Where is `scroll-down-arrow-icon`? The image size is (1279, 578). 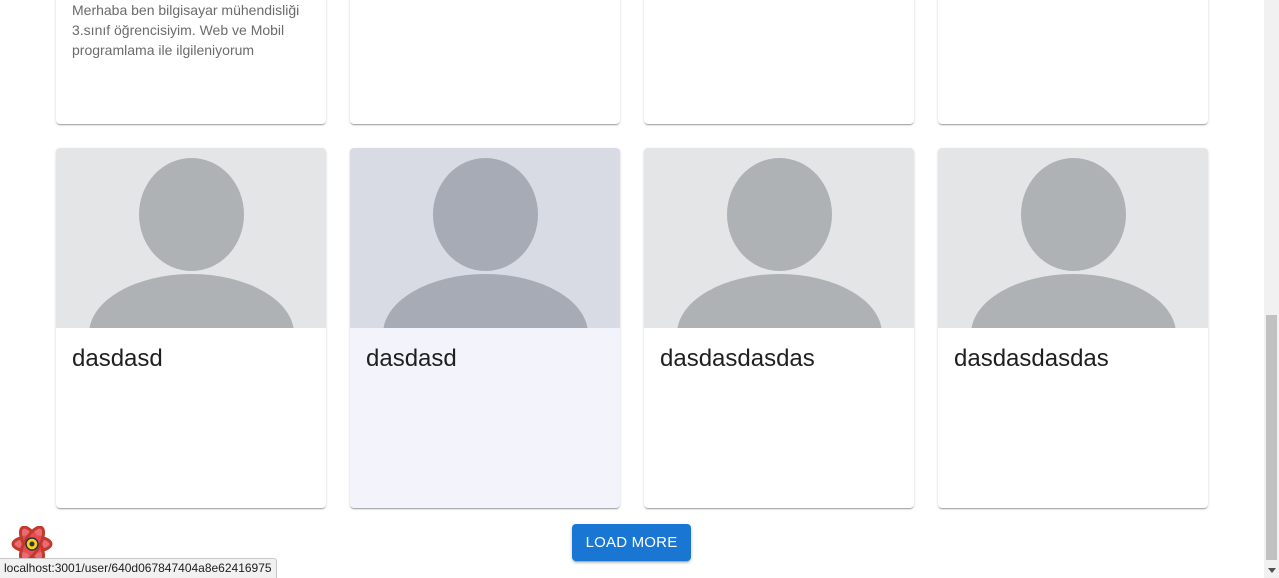
scroll-down-arrow-icon is located at coordinates (1271, 570).